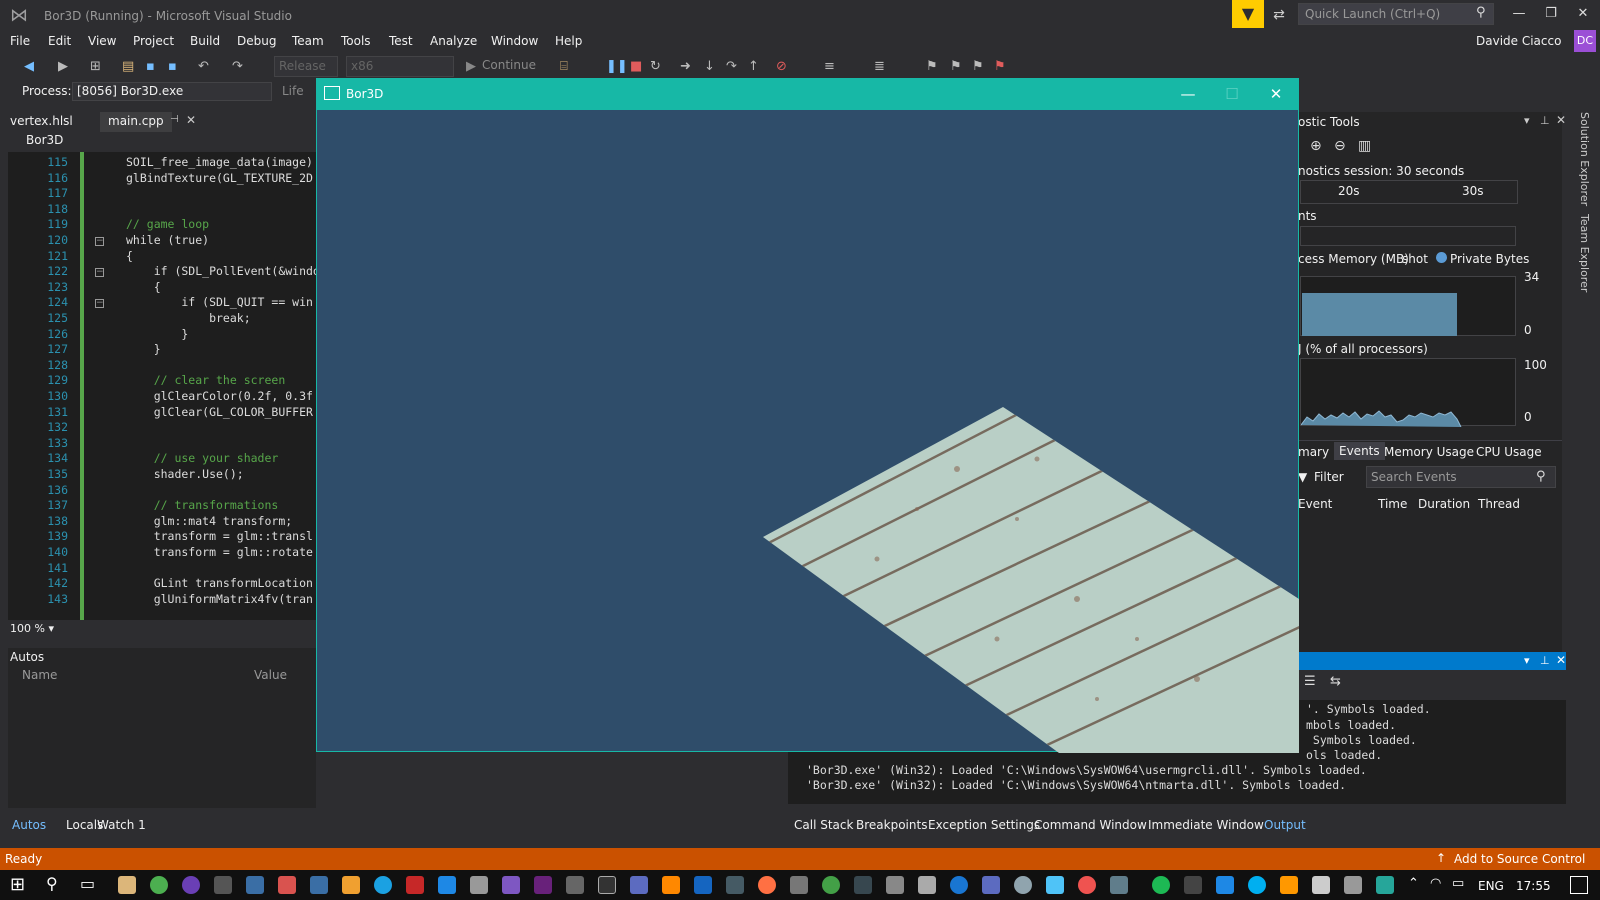 The width and height of the screenshot is (1600, 900). What do you see at coordinates (636, 66) in the screenshot?
I see `stop-icon: ■` at bounding box center [636, 66].